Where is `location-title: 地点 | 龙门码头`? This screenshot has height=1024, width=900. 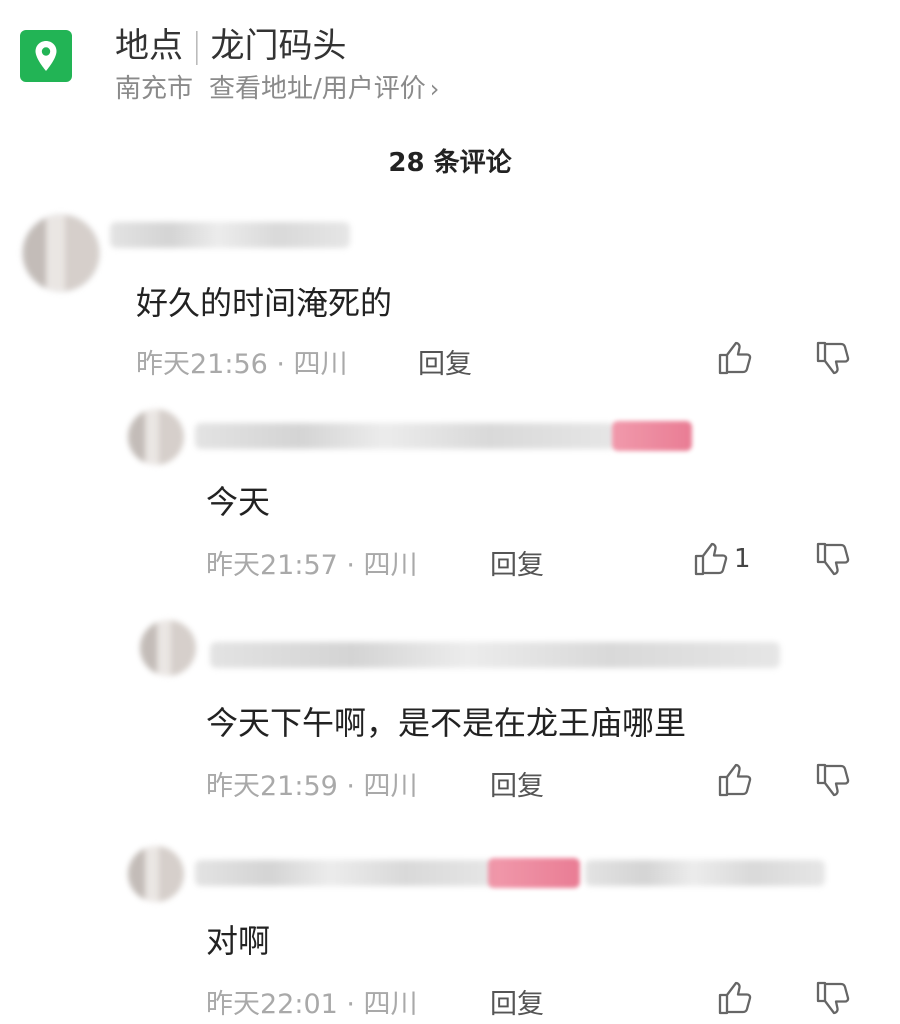
location-title: 地点 | 龙门码头 is located at coordinates (230, 42).